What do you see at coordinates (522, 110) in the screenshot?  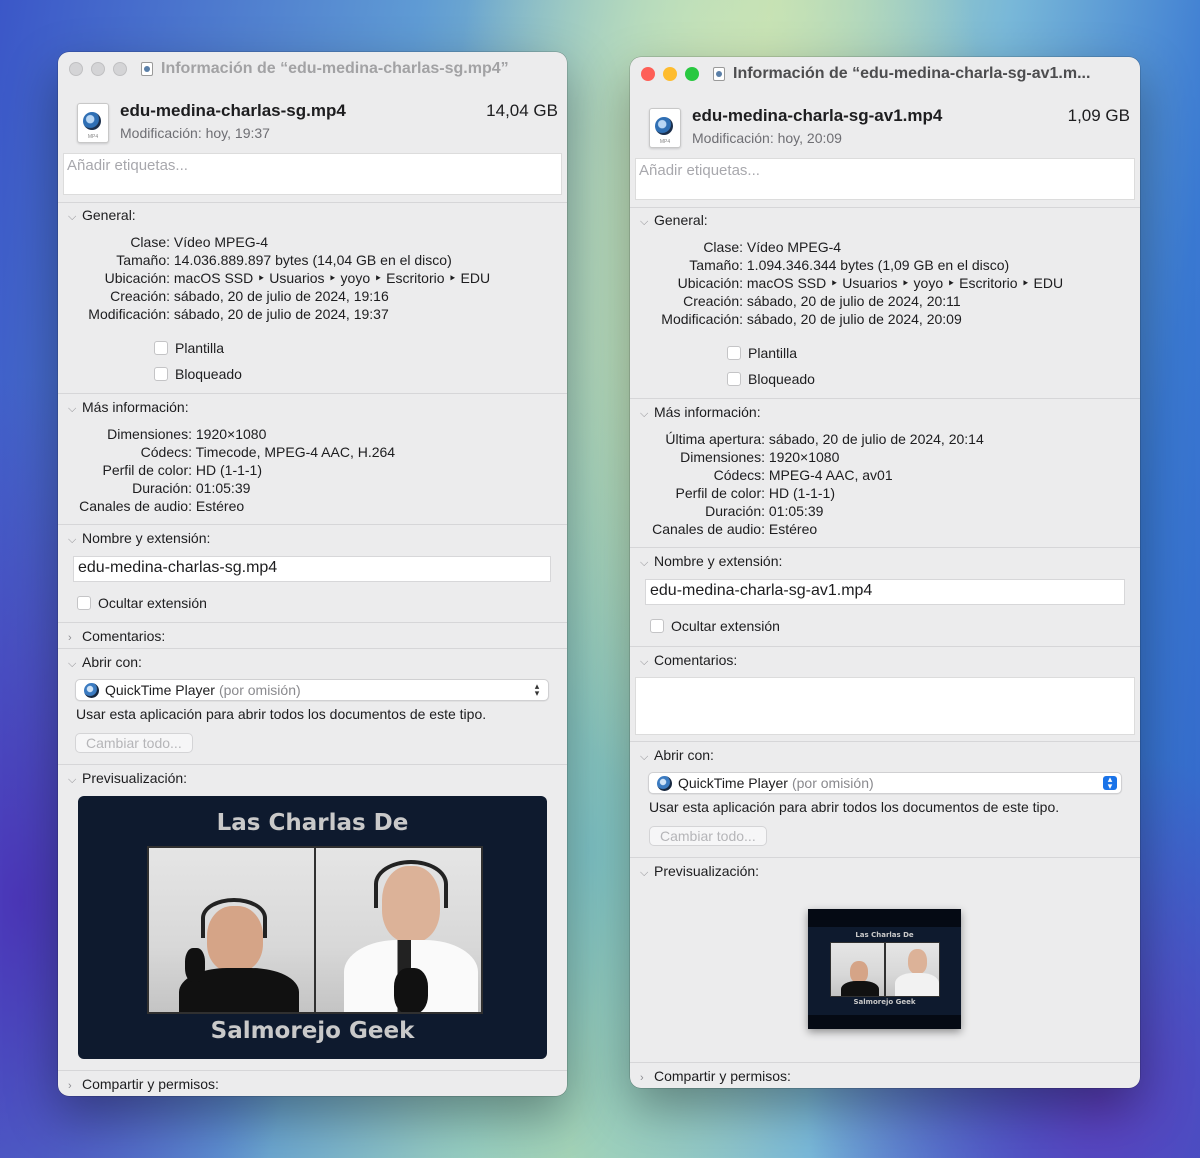 I see `file-size: 14,04 GB` at bounding box center [522, 110].